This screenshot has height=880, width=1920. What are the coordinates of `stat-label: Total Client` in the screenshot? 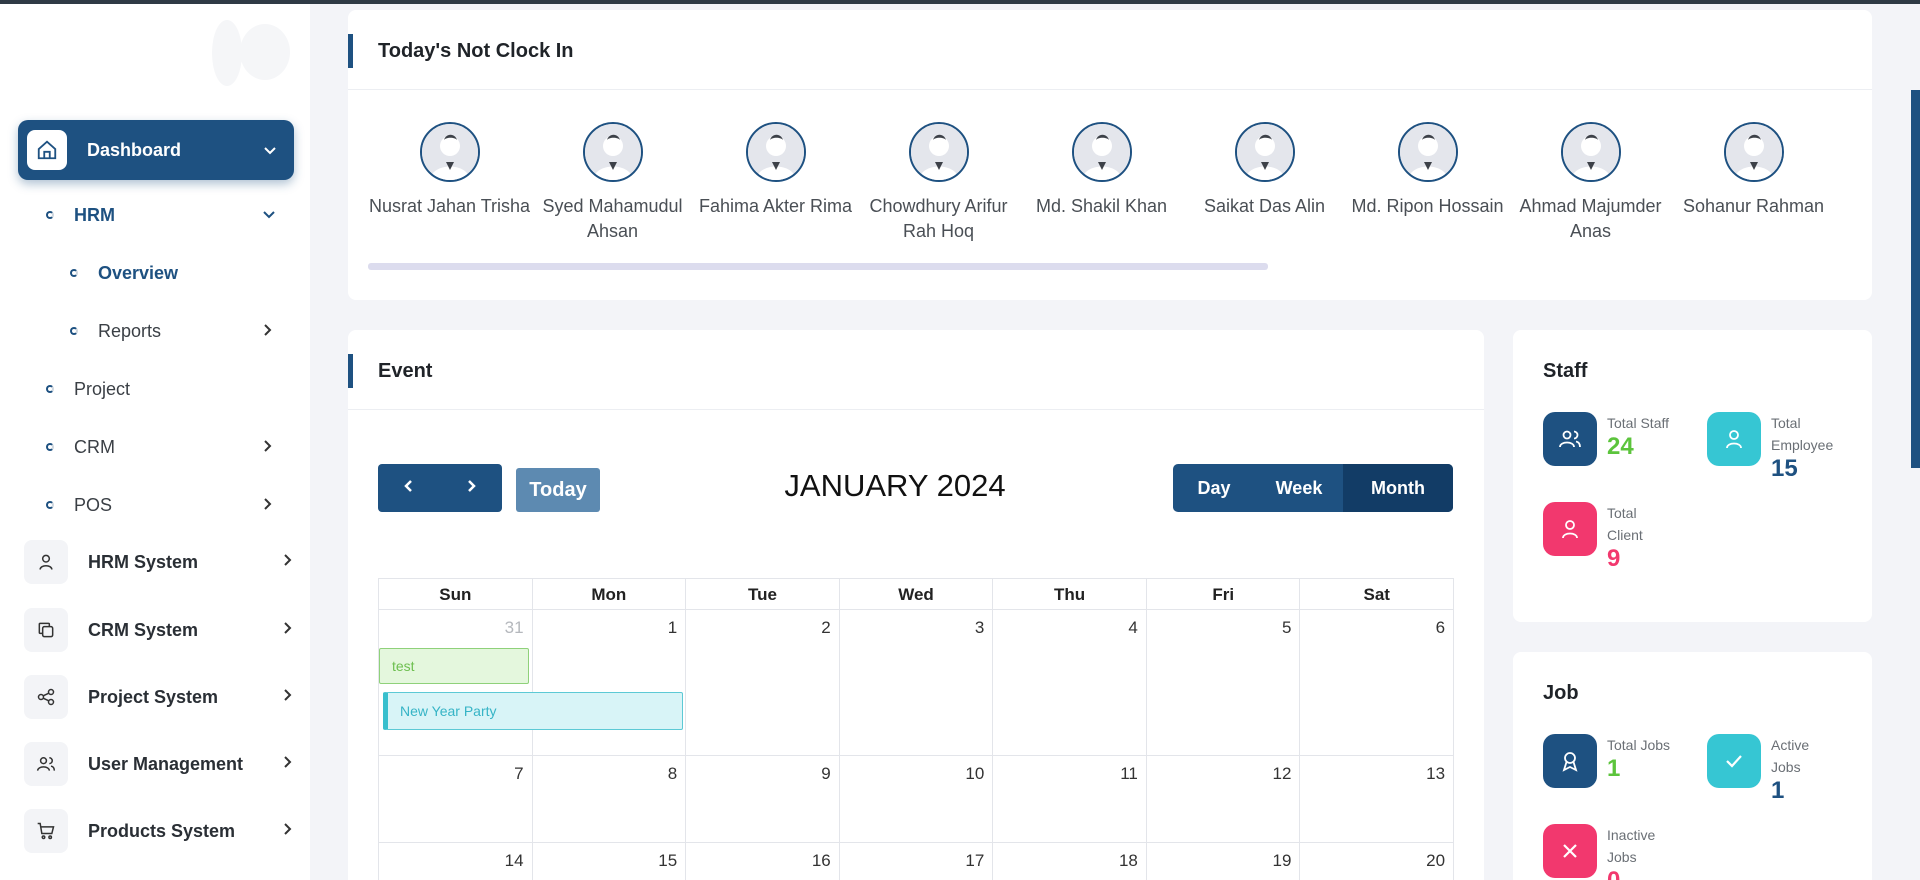 It's located at (1625, 524).